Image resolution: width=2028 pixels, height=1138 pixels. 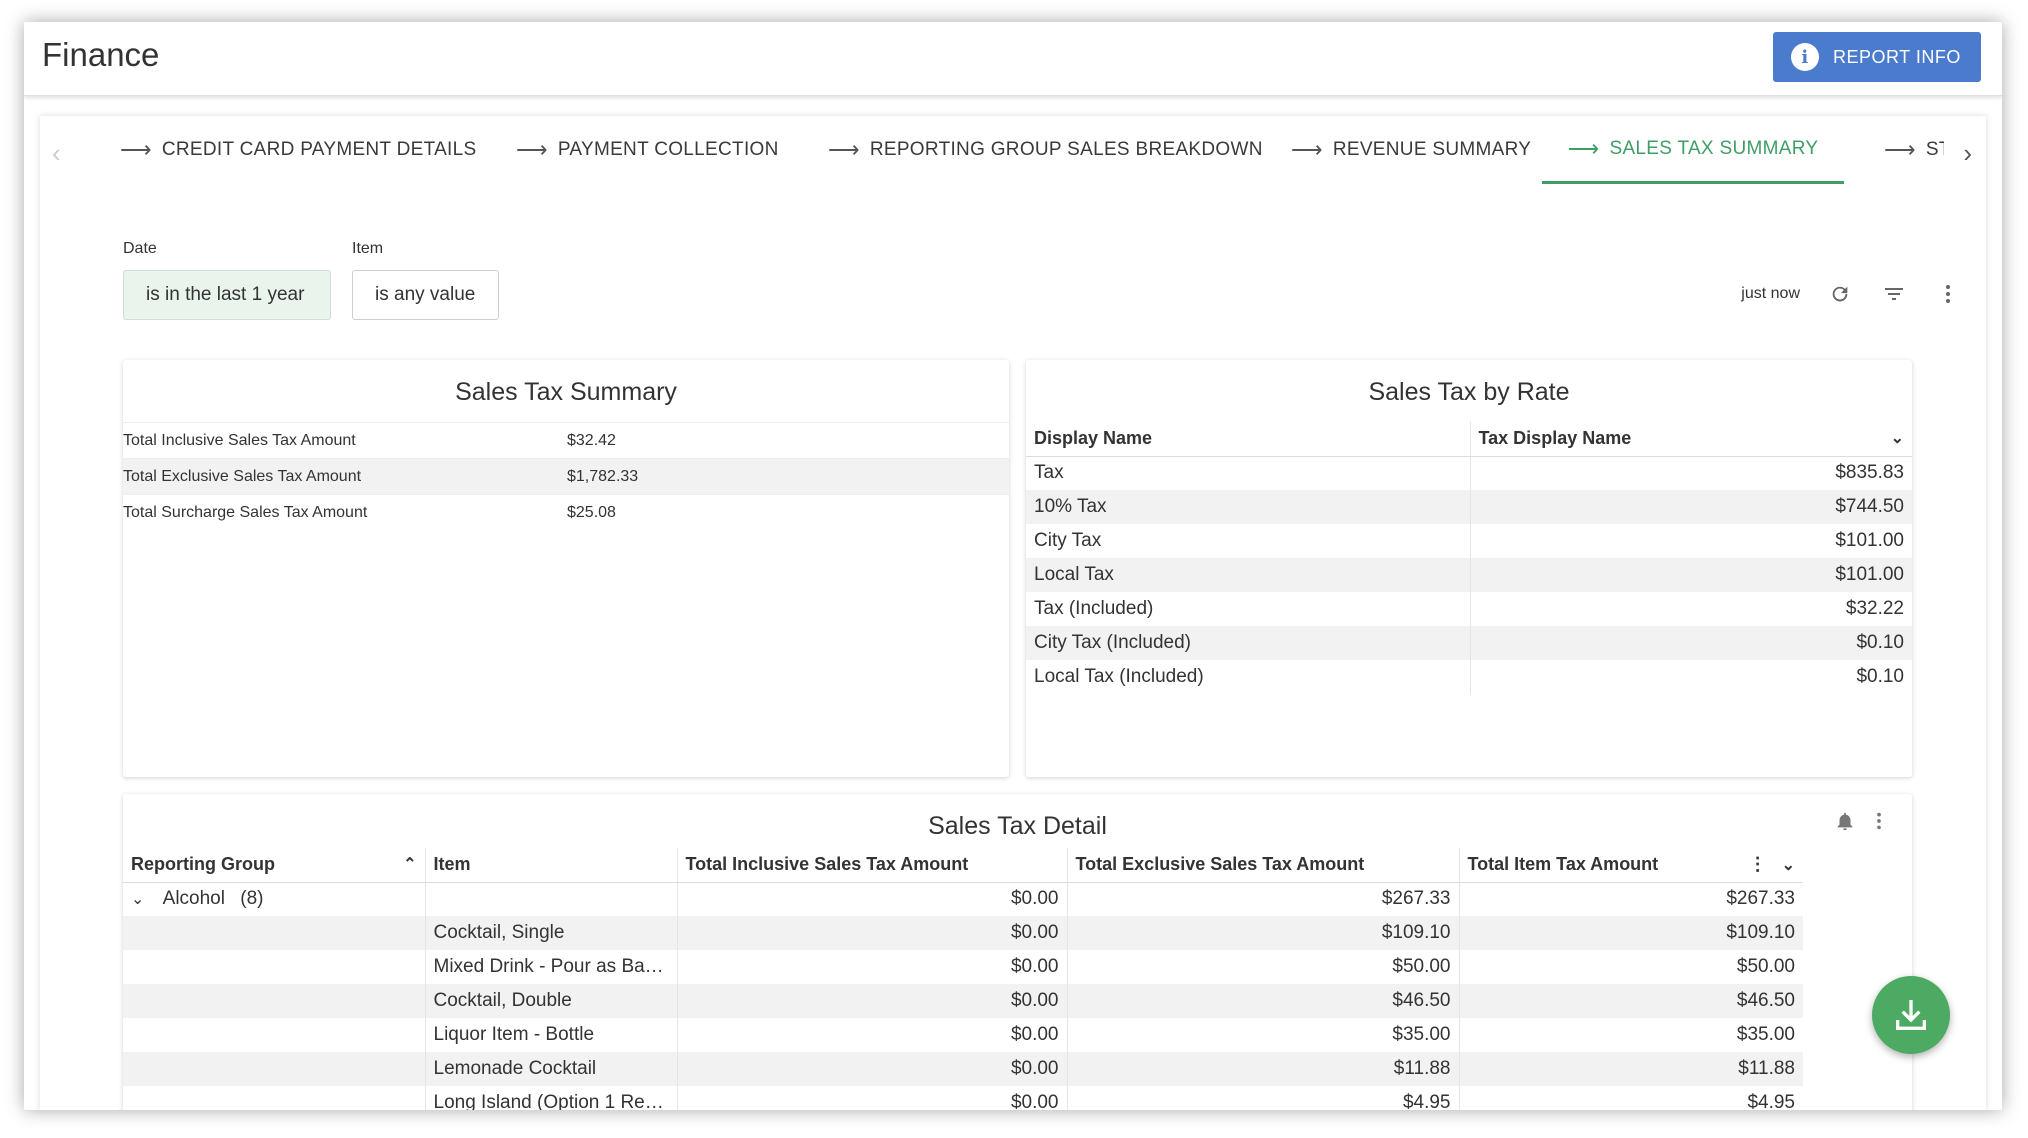 What do you see at coordinates (591, 440) in the screenshot?
I see `summary-value: $32.42` at bounding box center [591, 440].